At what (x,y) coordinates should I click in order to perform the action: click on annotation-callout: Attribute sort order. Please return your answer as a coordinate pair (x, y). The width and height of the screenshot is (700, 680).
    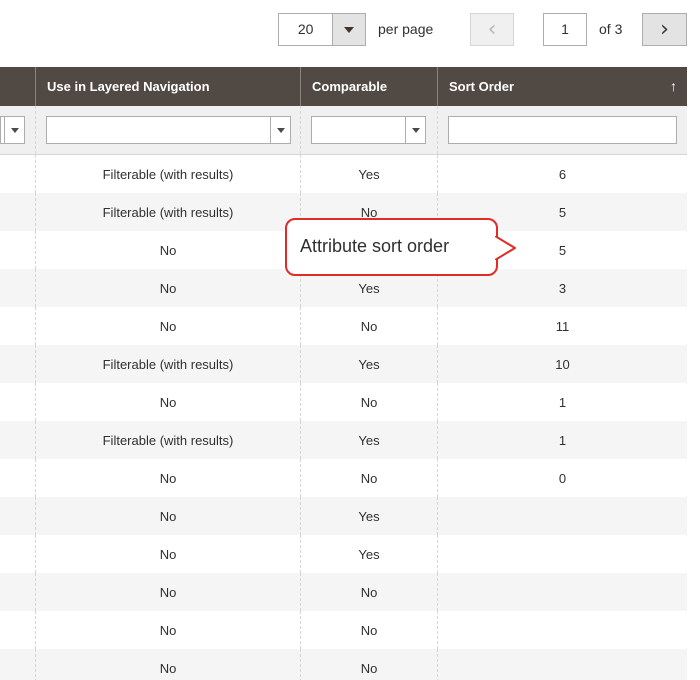
    Looking at the image, I should click on (391, 247).